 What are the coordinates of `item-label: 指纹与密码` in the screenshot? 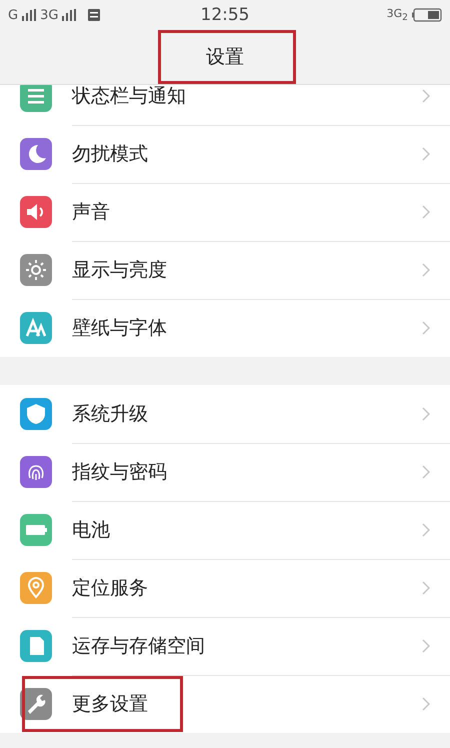 It's located at (120, 472).